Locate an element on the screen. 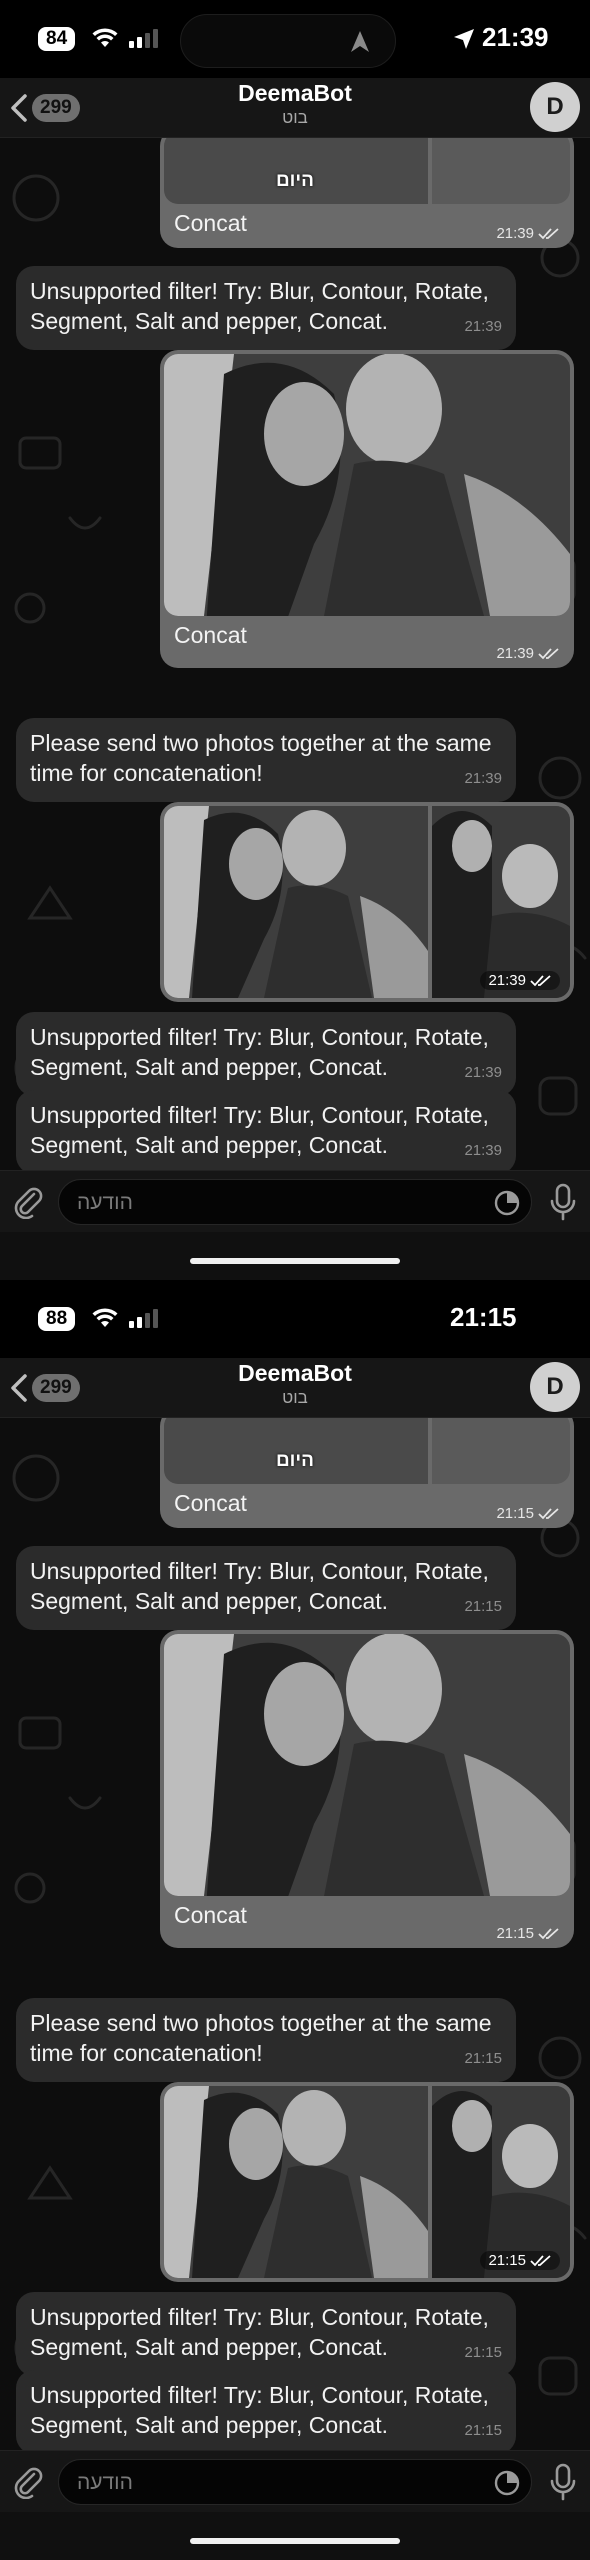 The image size is (590, 2560). outgoing-photo-message: 21:15 is located at coordinates (367, 2182).